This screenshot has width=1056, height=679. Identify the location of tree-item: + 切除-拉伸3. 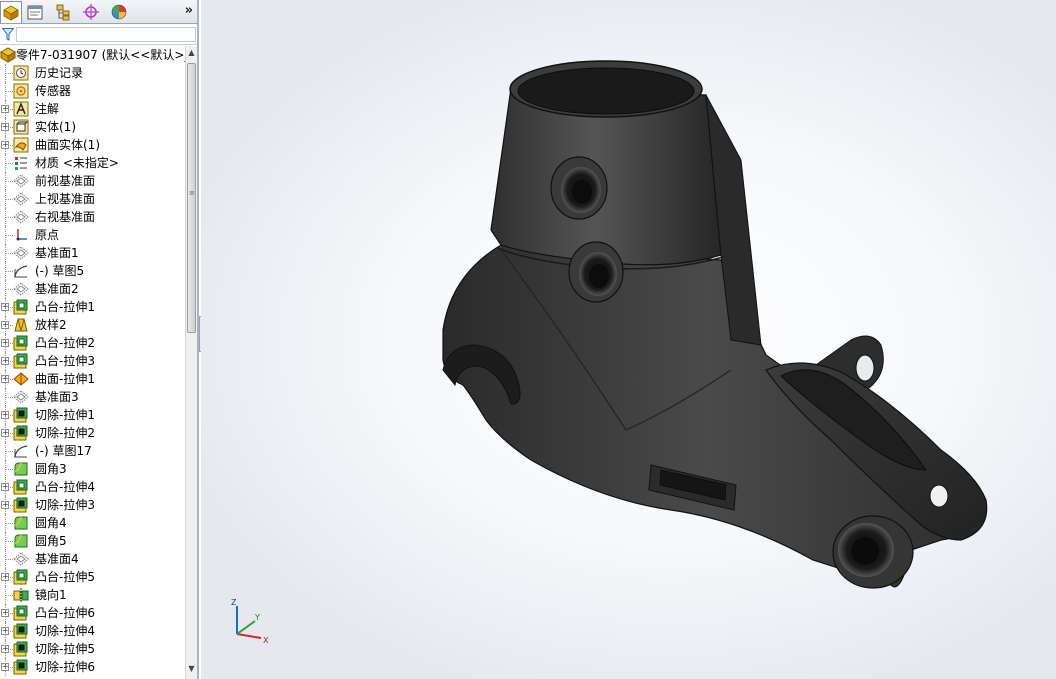
(92, 505).